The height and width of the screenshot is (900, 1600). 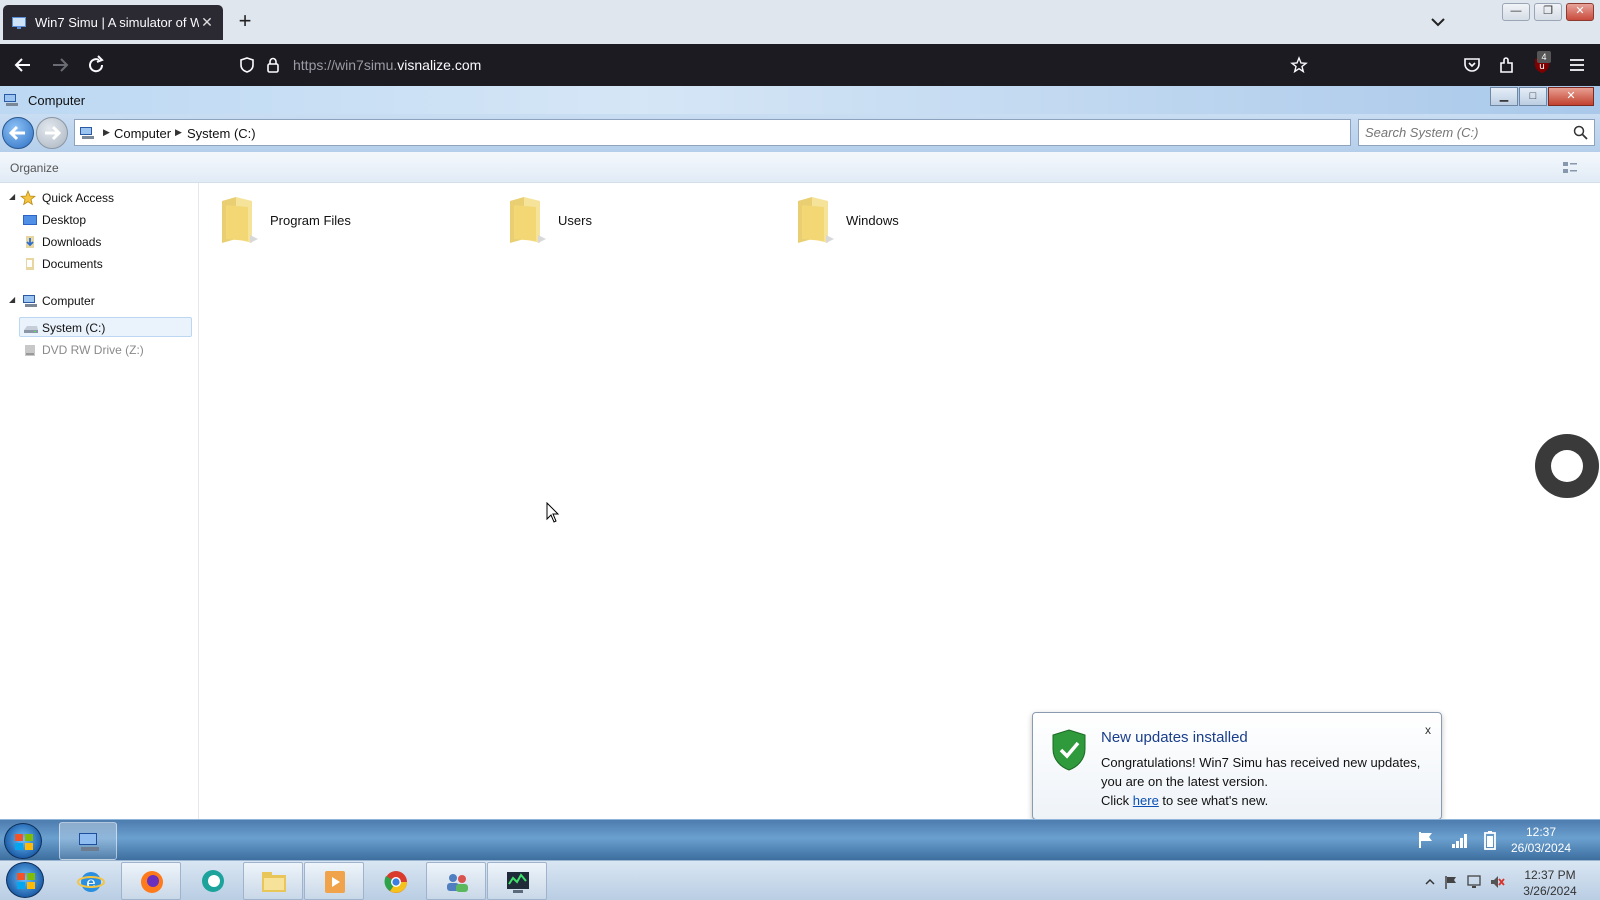 I want to click on notification-click-suffix: to see what's new., so click(x=1213, y=800).